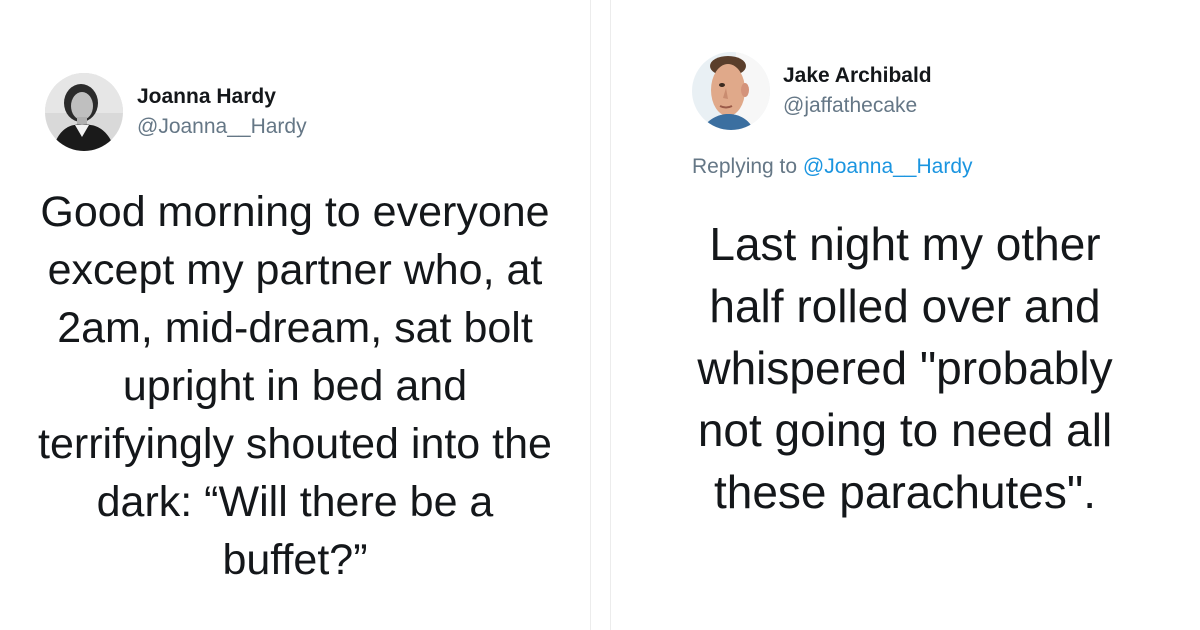 Image resolution: width=1200 pixels, height=630 pixels. I want to click on avatar-woman-portrait-icon, so click(84, 112).